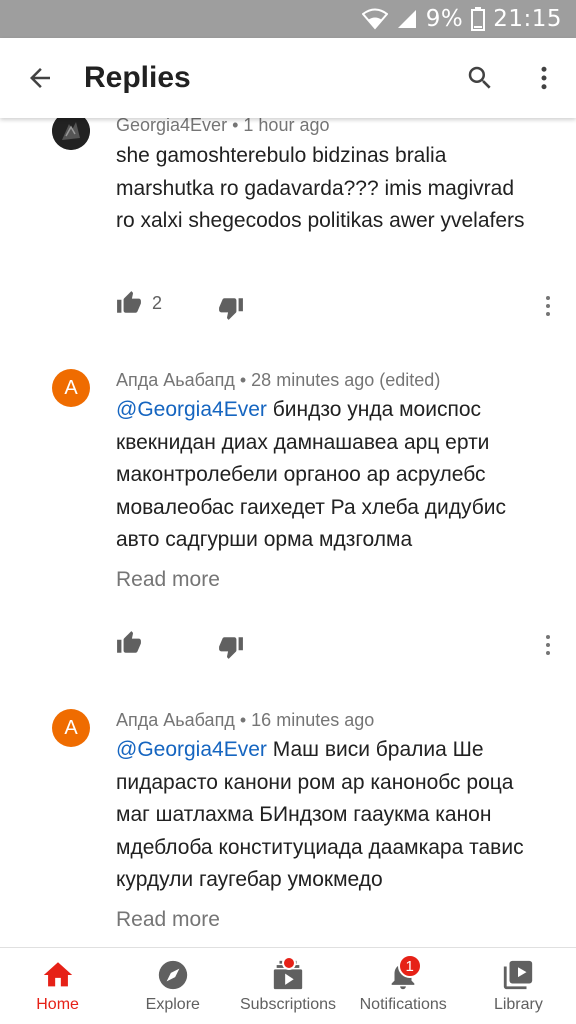 This screenshot has width=576, height=1024. I want to click on search-icon, so click(479, 77).